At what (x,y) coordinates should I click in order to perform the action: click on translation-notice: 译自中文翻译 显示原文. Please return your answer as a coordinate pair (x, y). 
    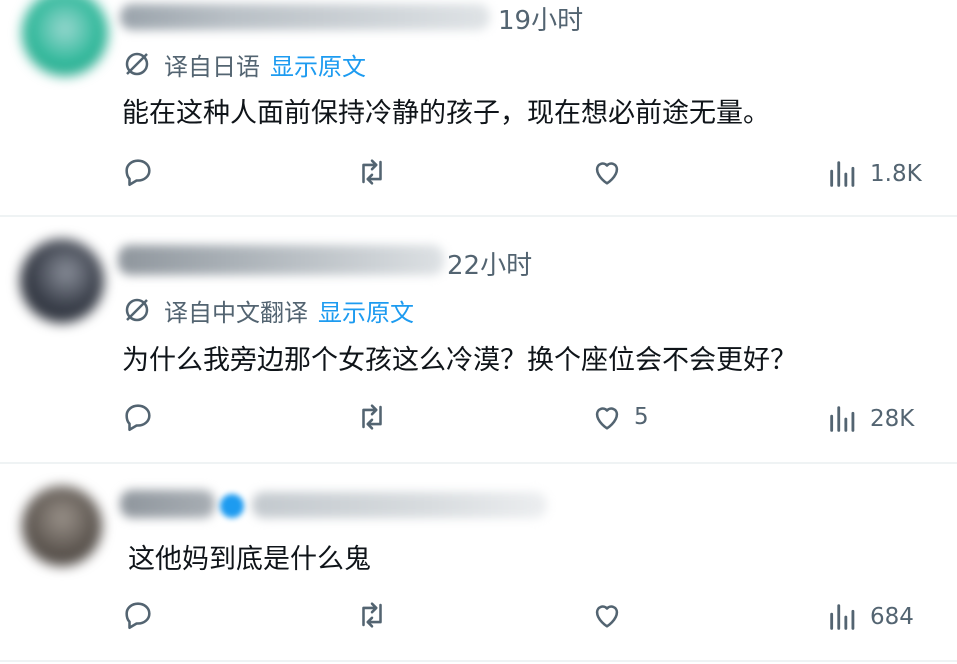
    Looking at the image, I should click on (268, 310).